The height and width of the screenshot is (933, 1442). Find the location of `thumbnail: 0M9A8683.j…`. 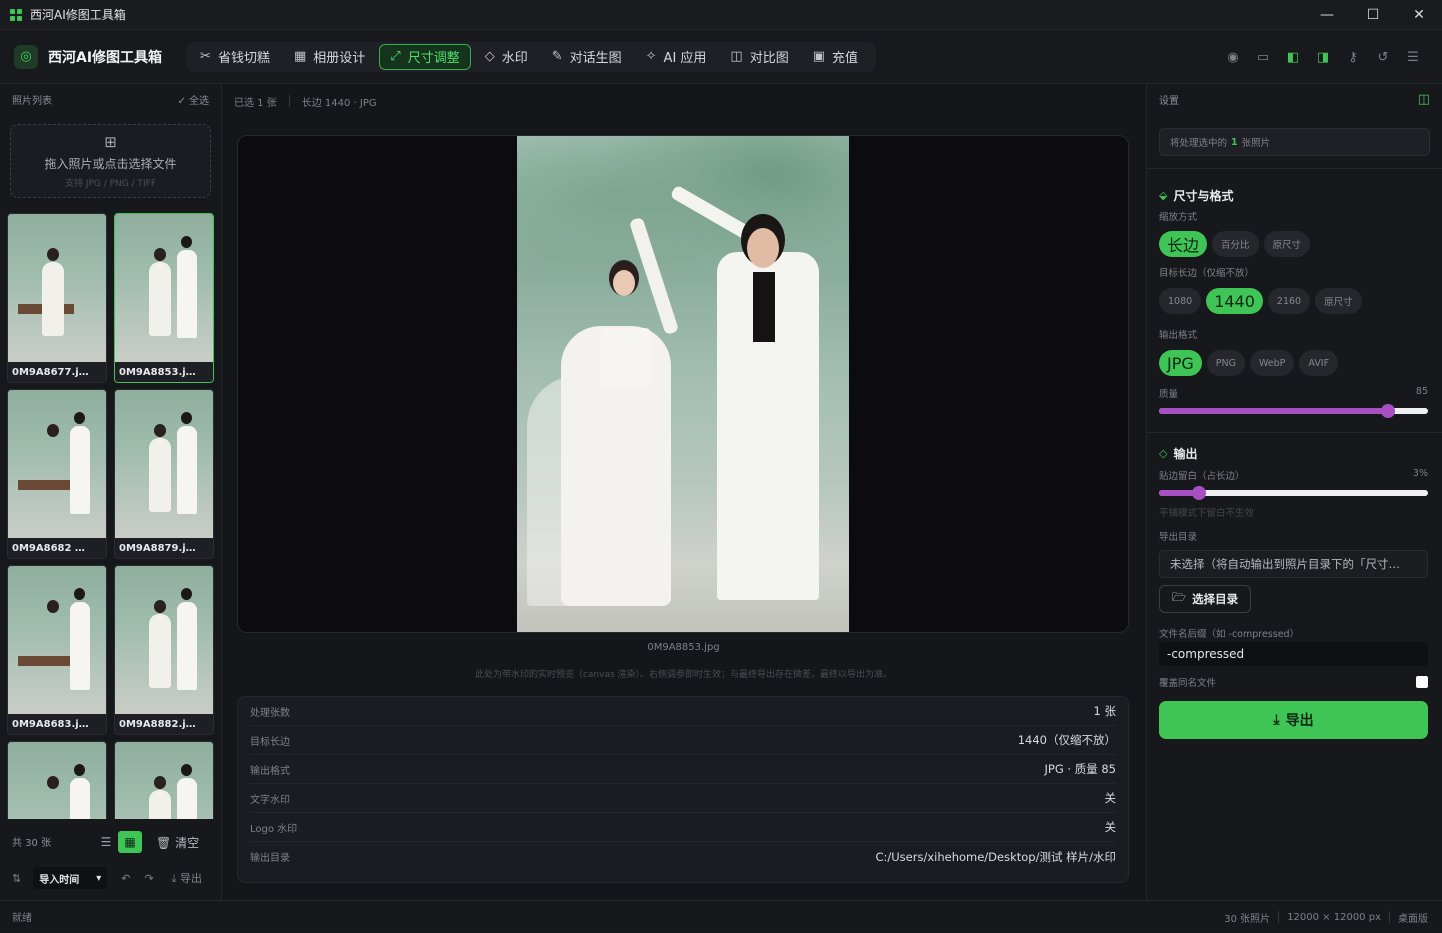

thumbnail: 0M9A8683.j… is located at coordinates (57, 650).